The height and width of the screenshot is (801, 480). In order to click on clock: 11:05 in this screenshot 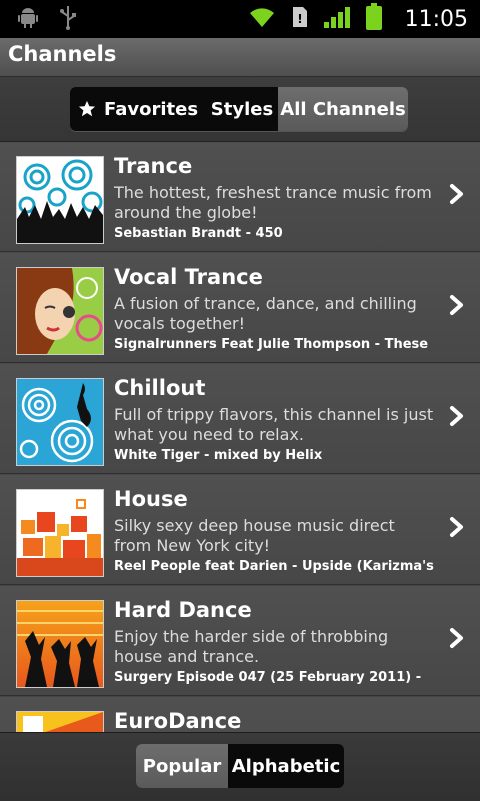, I will do `click(436, 19)`.